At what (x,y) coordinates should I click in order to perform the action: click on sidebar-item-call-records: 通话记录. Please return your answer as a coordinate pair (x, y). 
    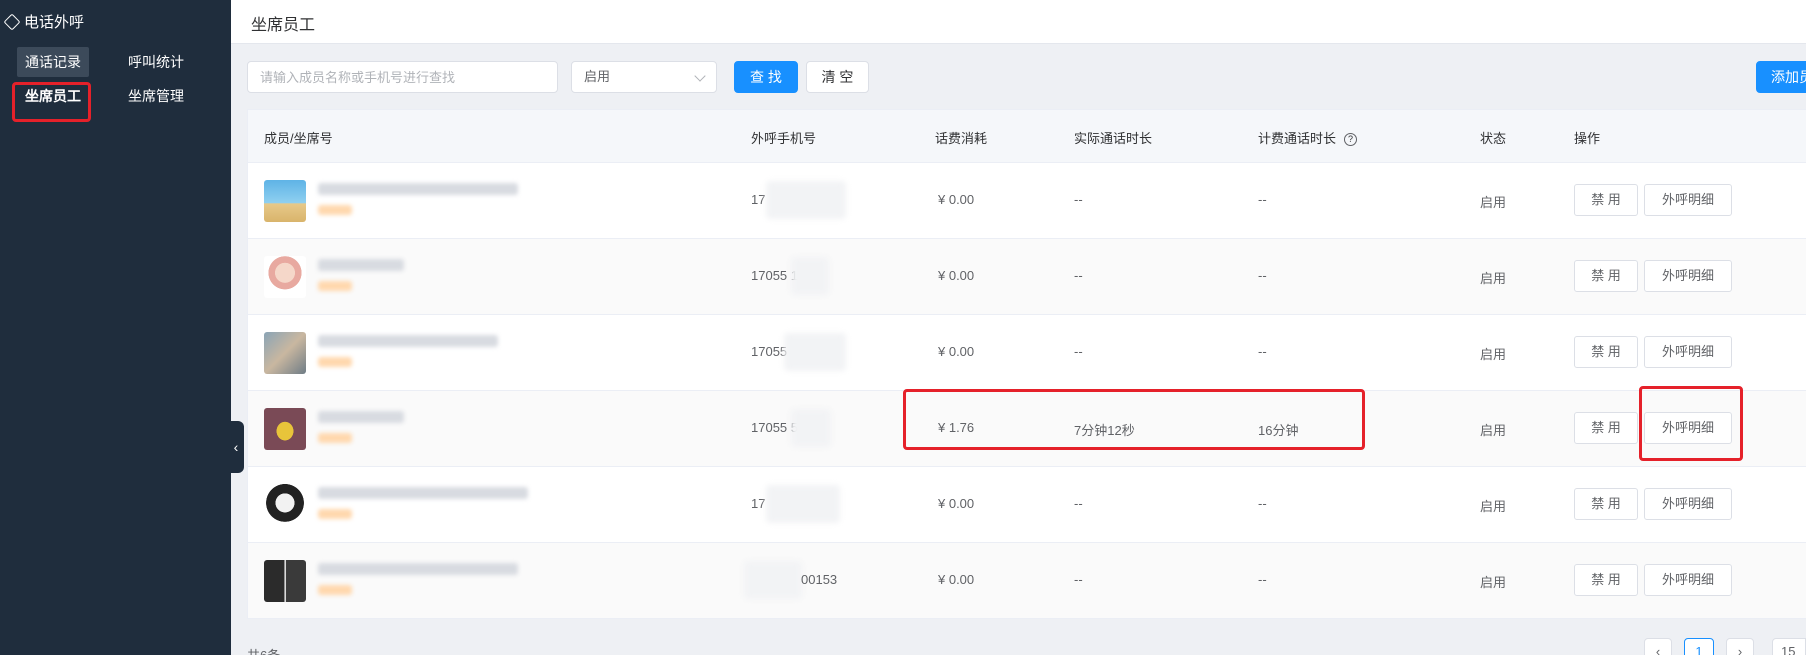
    Looking at the image, I should click on (53, 62).